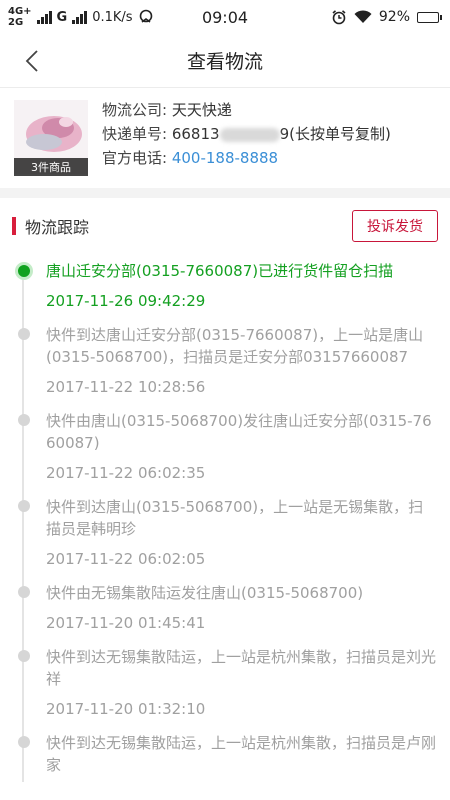 Image resolution: width=450 pixels, height=800 pixels. Describe the element at coordinates (225, 193) in the screenshot. I see `section-divider` at that location.